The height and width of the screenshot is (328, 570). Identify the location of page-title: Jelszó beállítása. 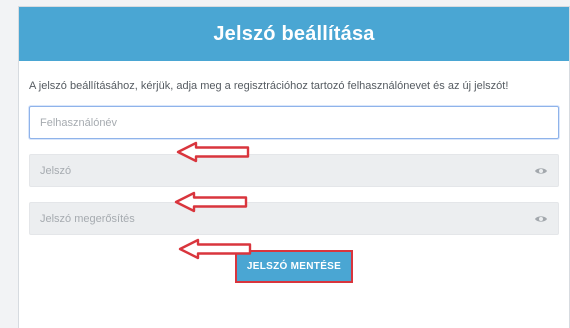
(294, 33).